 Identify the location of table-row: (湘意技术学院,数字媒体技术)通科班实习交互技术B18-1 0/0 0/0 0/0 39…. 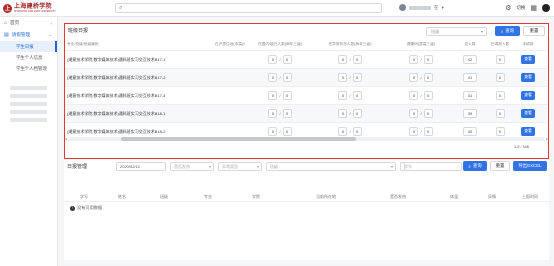
(306, 114).